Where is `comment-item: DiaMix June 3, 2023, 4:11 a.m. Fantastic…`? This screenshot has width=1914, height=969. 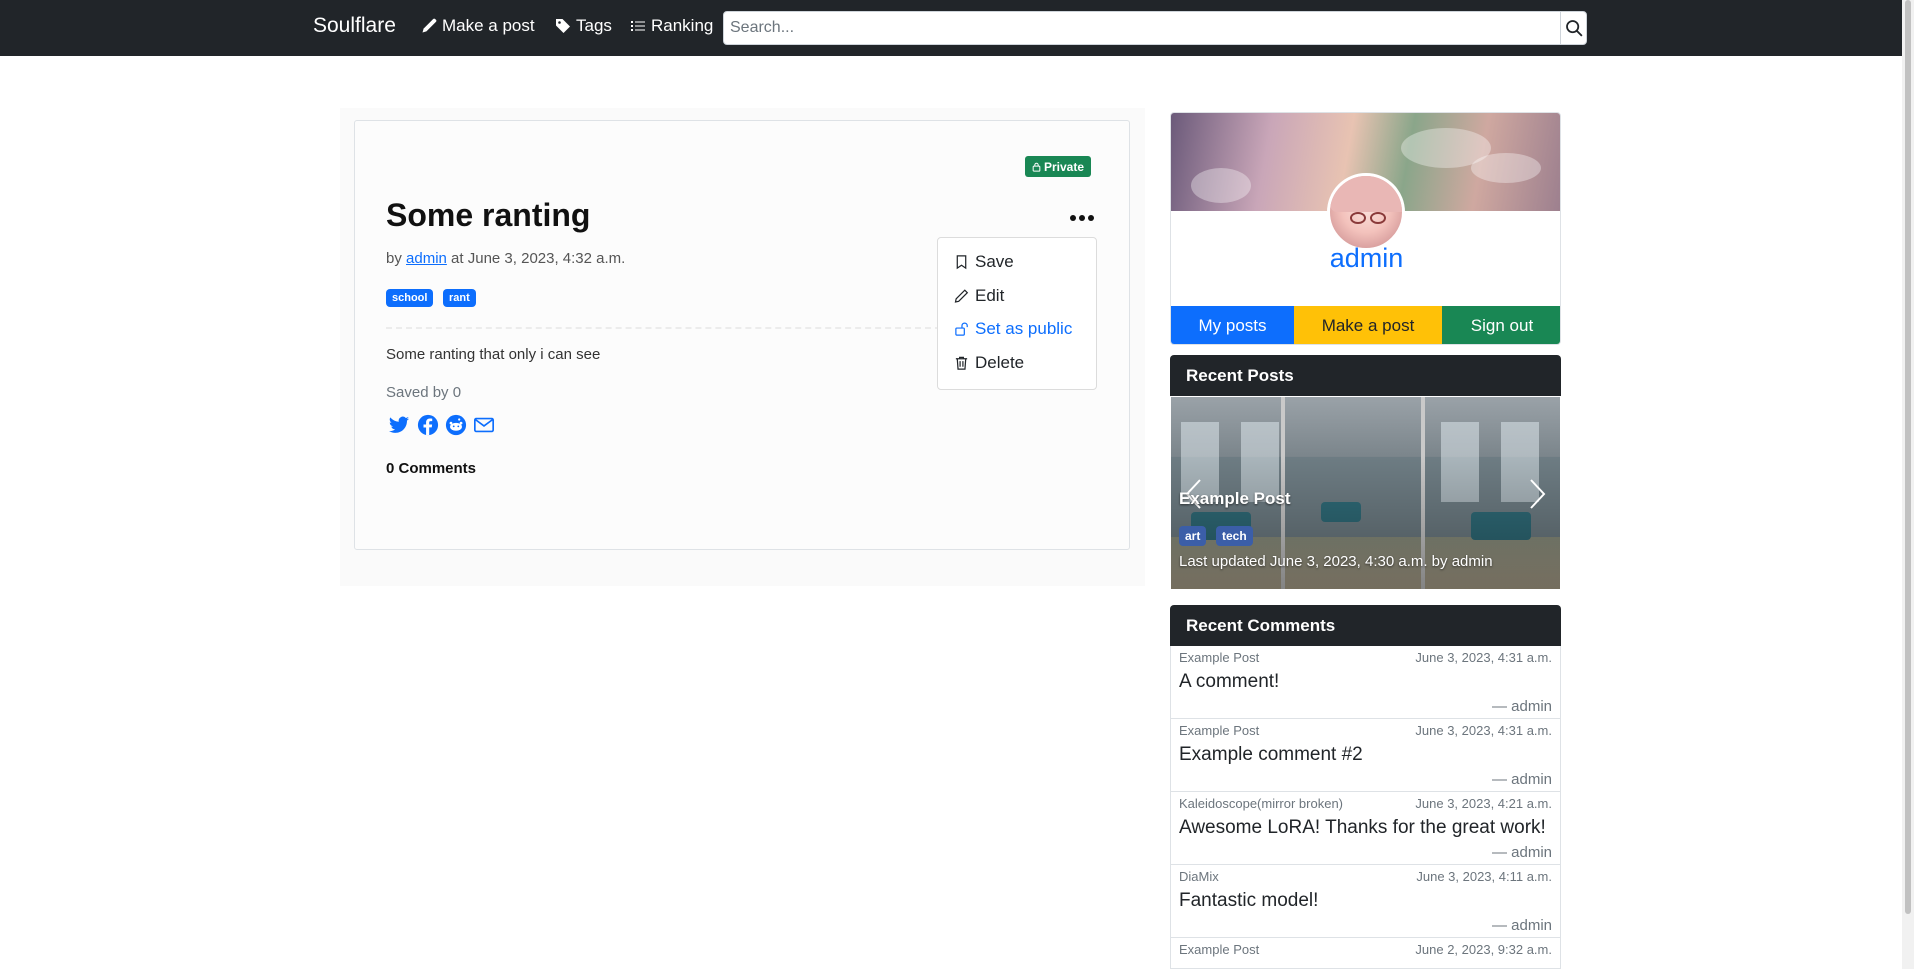 comment-item: DiaMix June 3, 2023, 4:11 a.m. Fantastic… is located at coordinates (1365, 901).